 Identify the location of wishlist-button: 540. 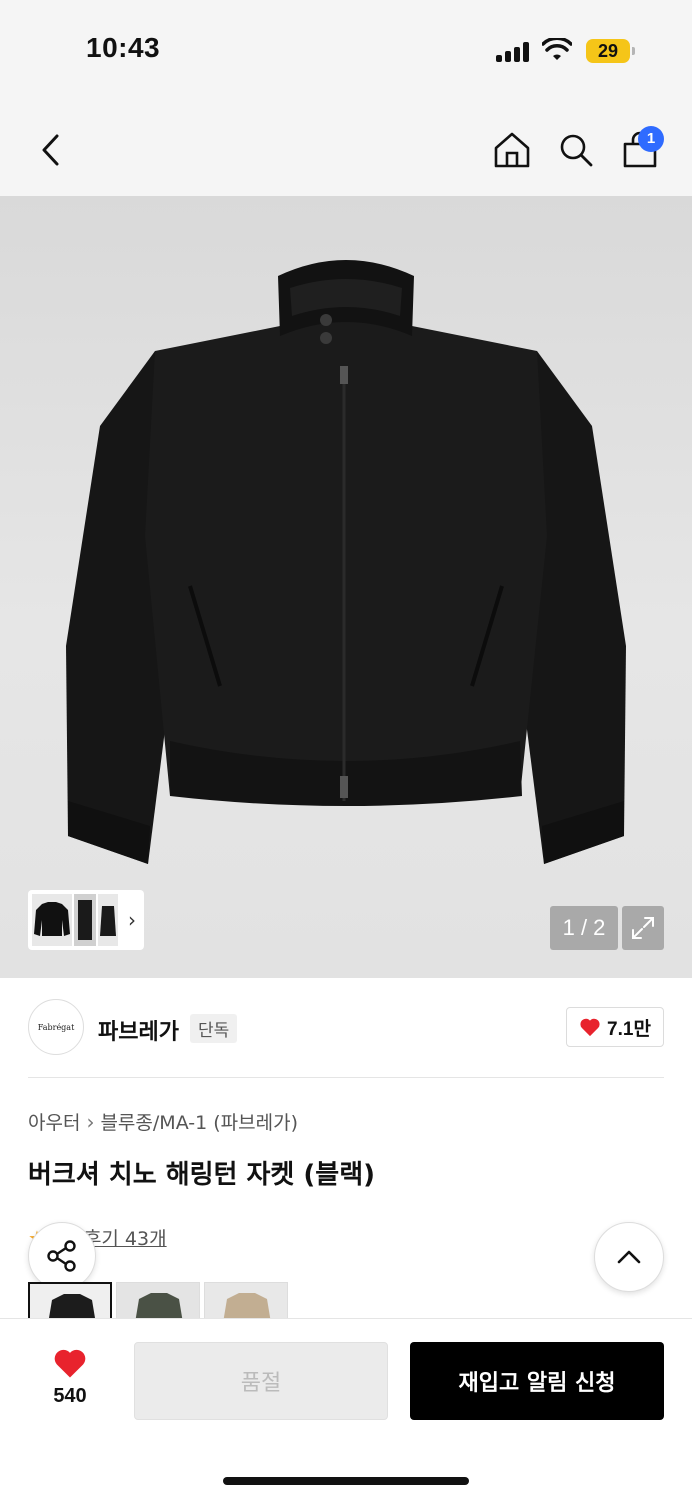
(70, 1379).